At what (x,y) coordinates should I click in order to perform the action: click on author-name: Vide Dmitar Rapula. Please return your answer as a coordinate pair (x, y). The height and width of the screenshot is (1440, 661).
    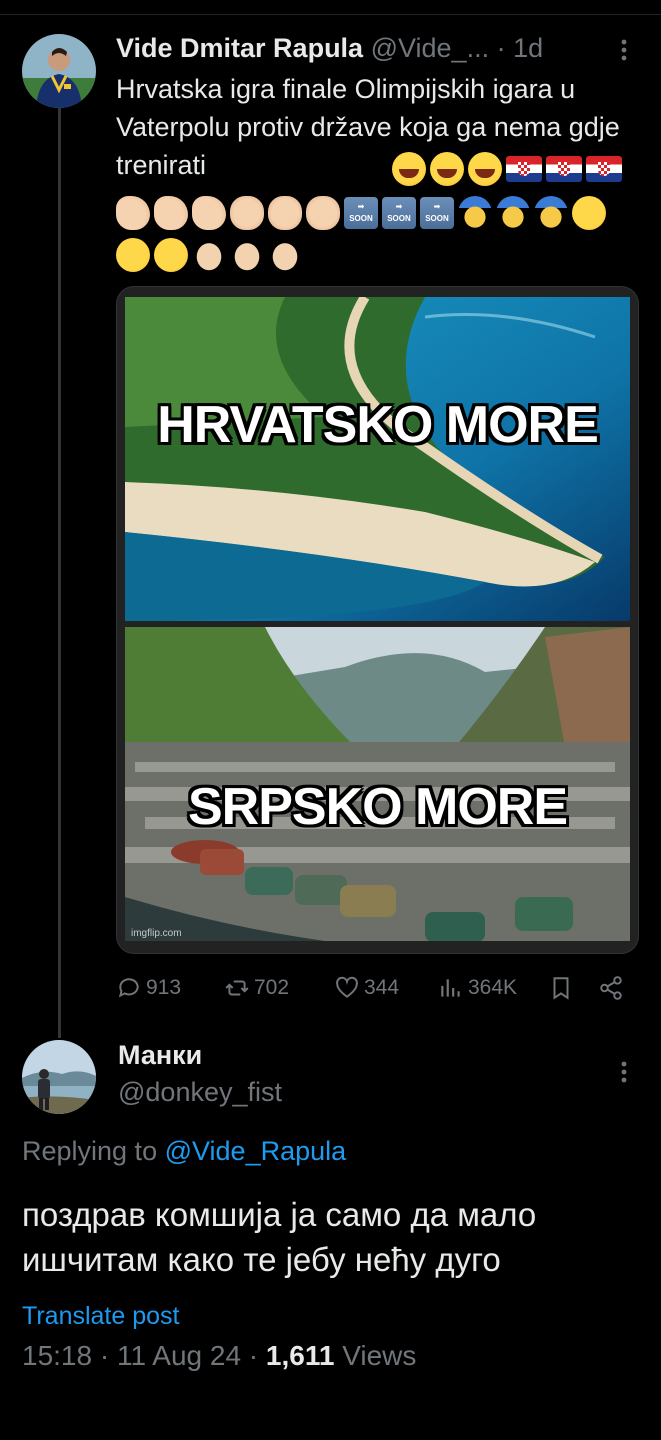
    Looking at the image, I should click on (239, 48).